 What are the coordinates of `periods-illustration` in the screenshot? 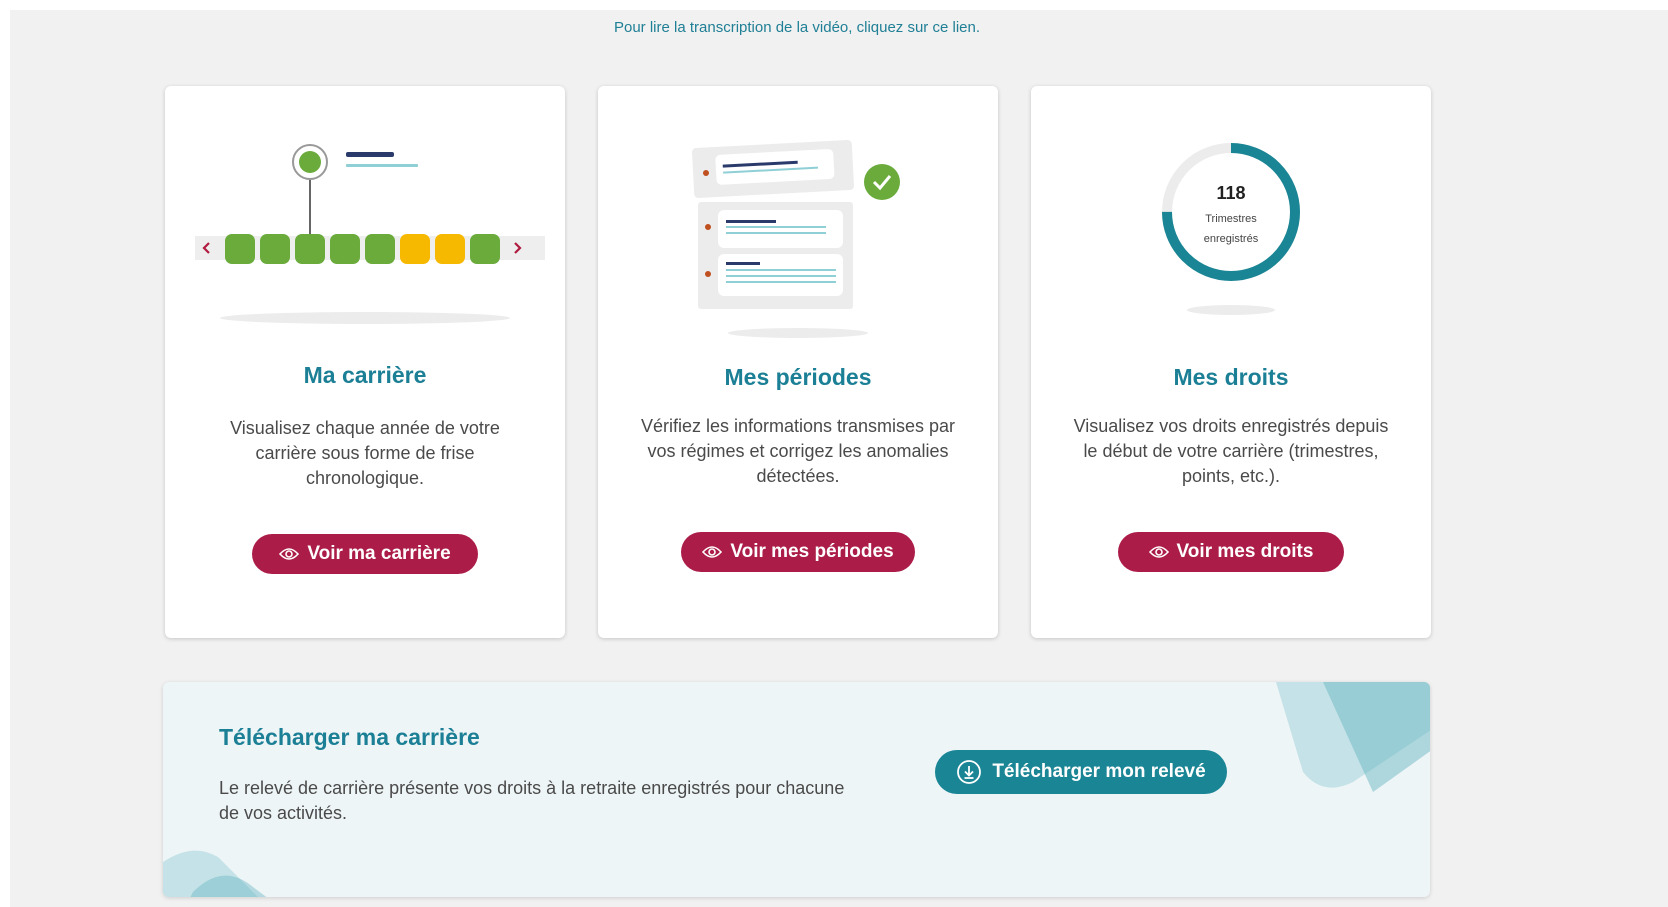 It's located at (796, 239).